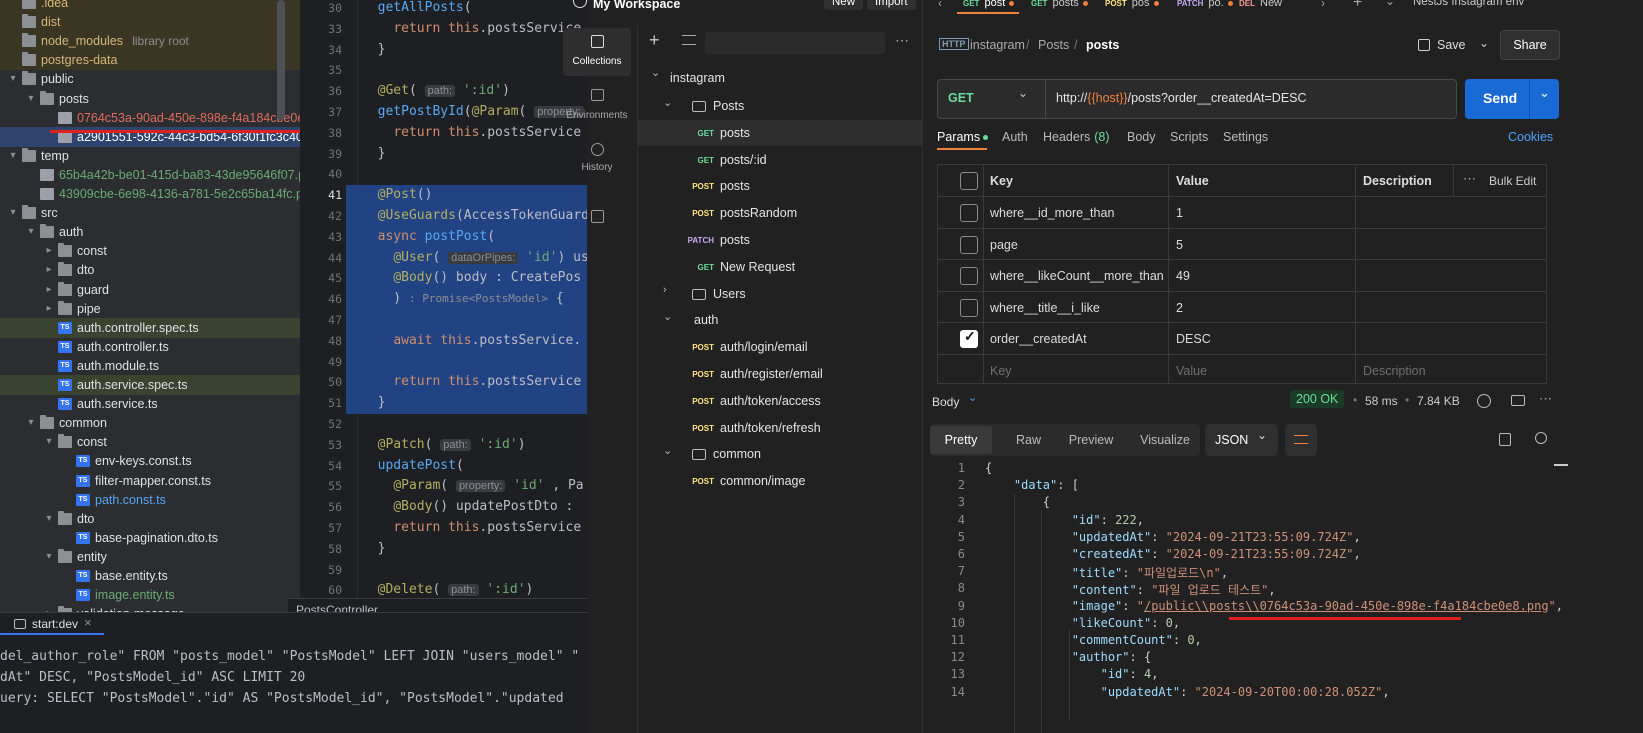 This screenshot has width=1643, height=733. What do you see at coordinates (150, 385) in the screenshot?
I see `tree-item: TS auth.service.spec.ts` at bounding box center [150, 385].